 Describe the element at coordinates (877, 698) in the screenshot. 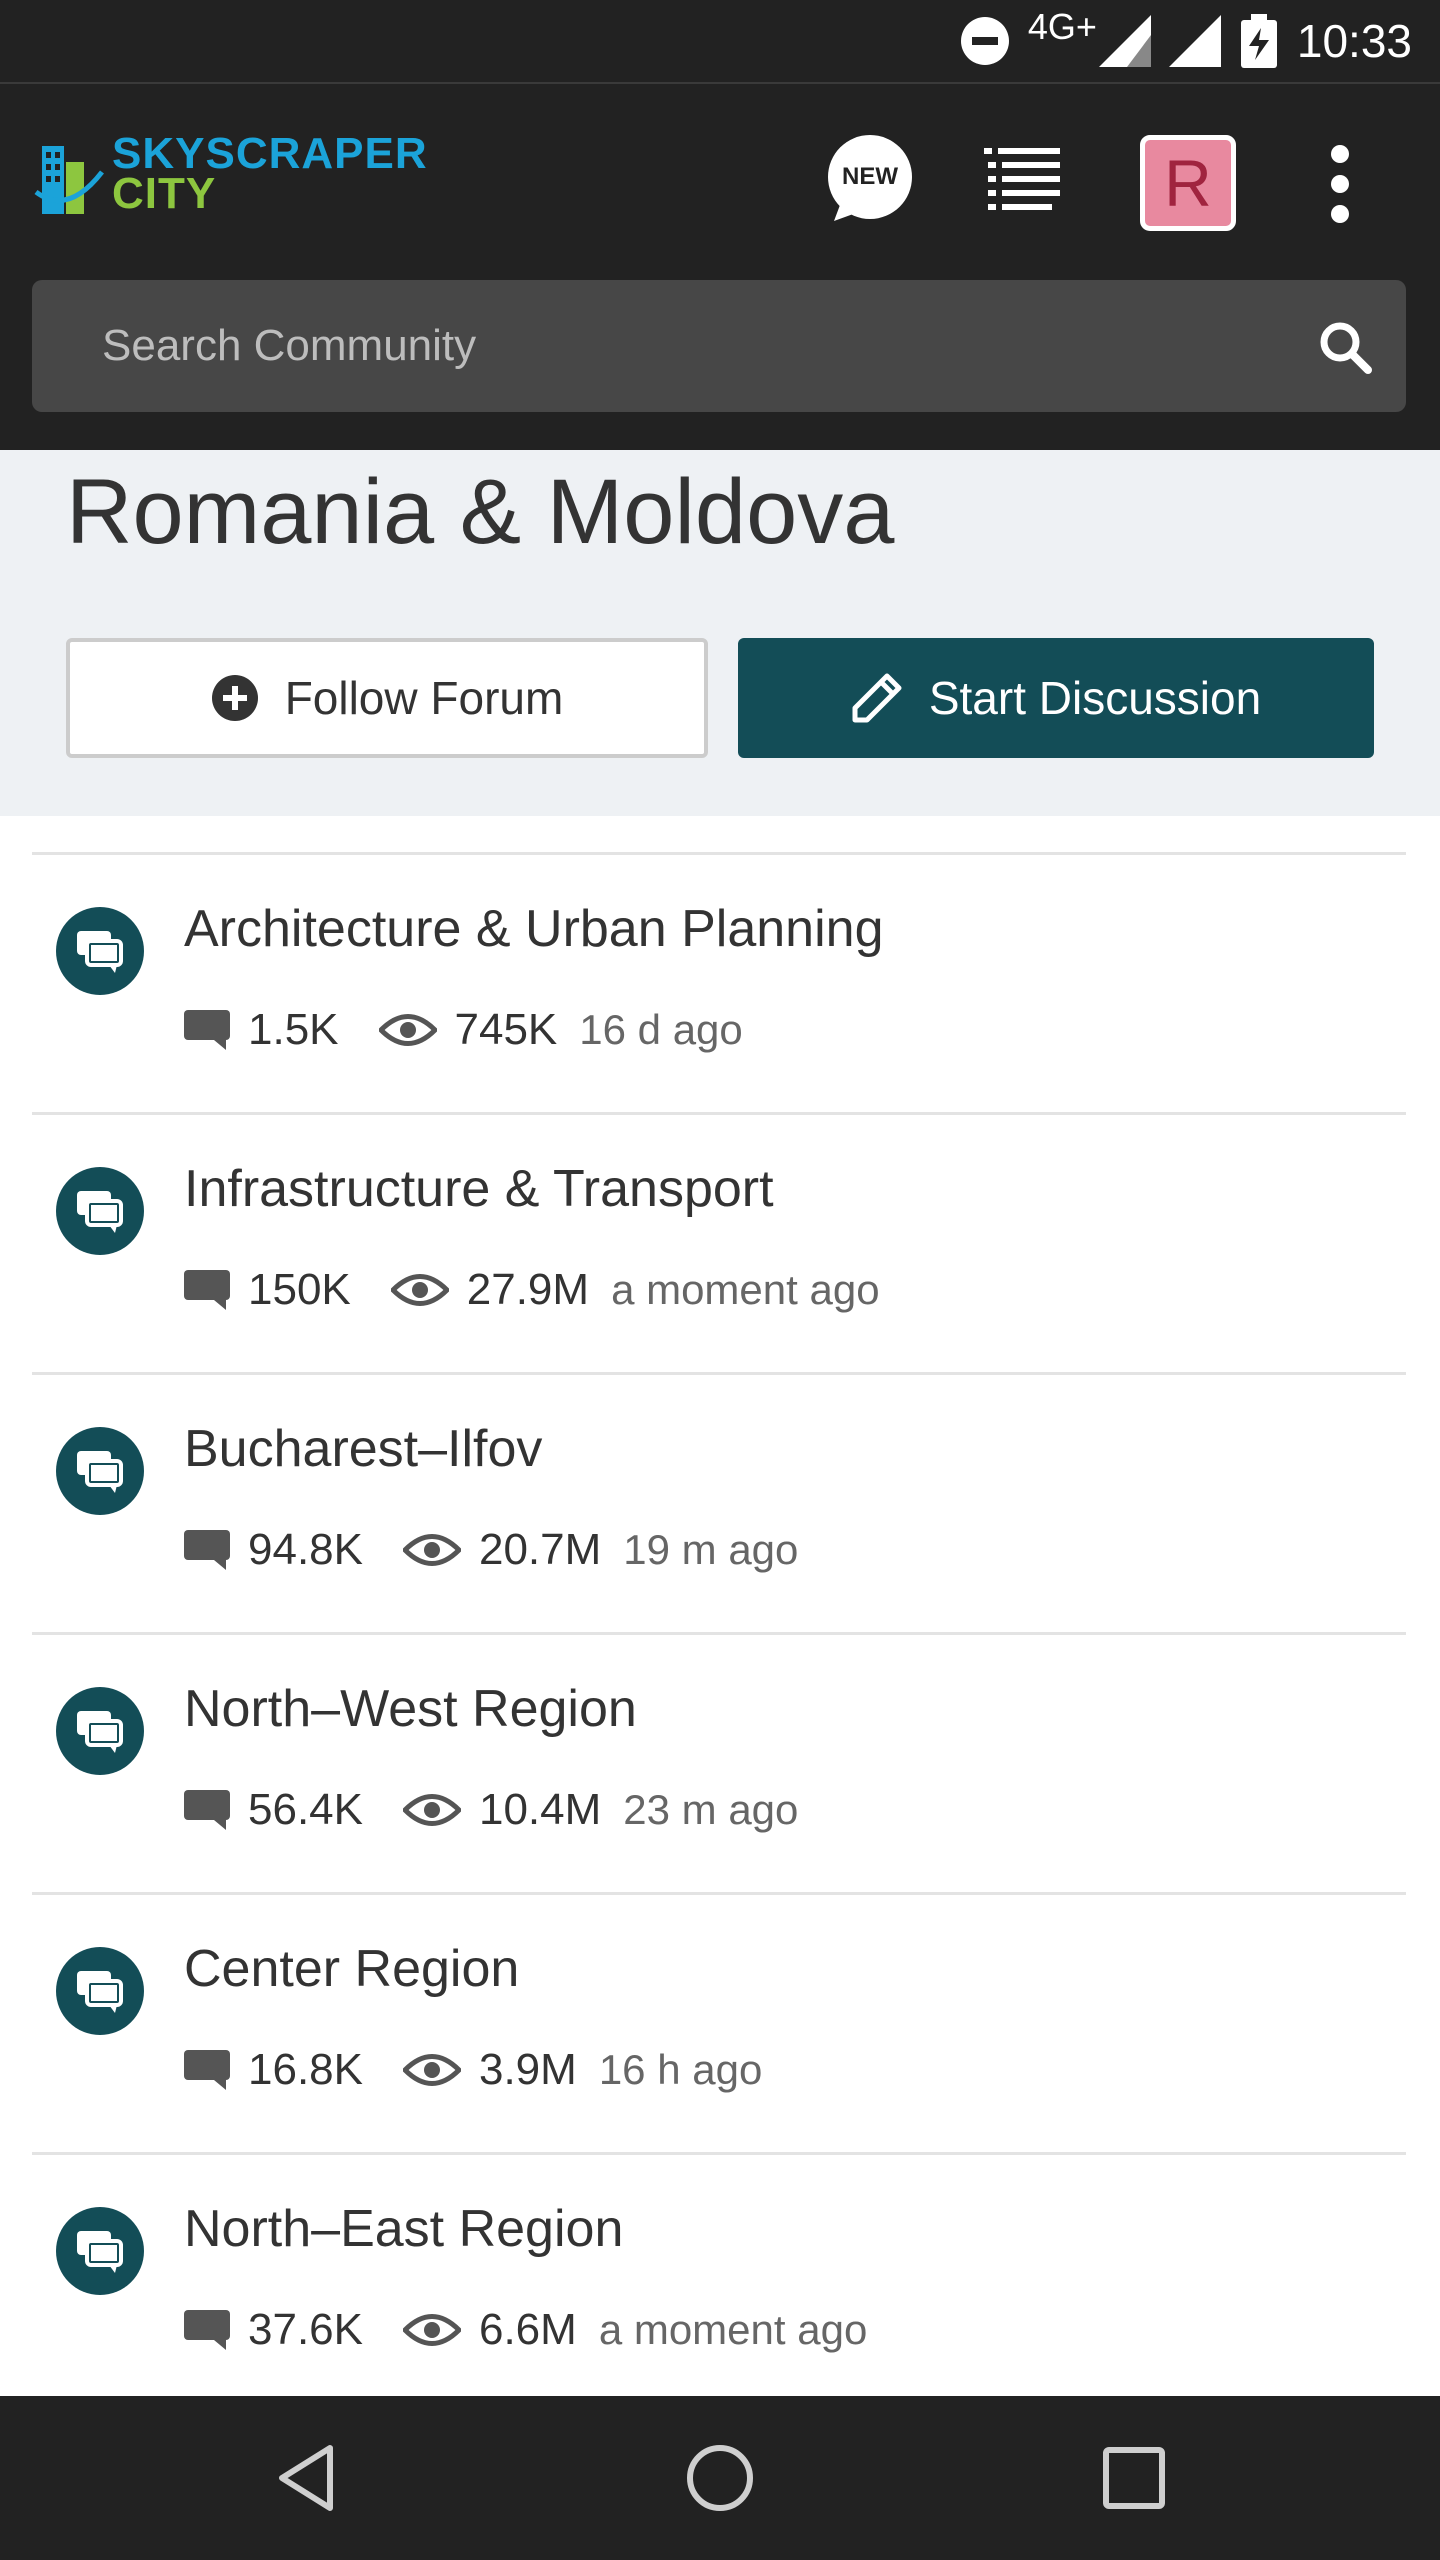

I see `pencil-icon` at that location.